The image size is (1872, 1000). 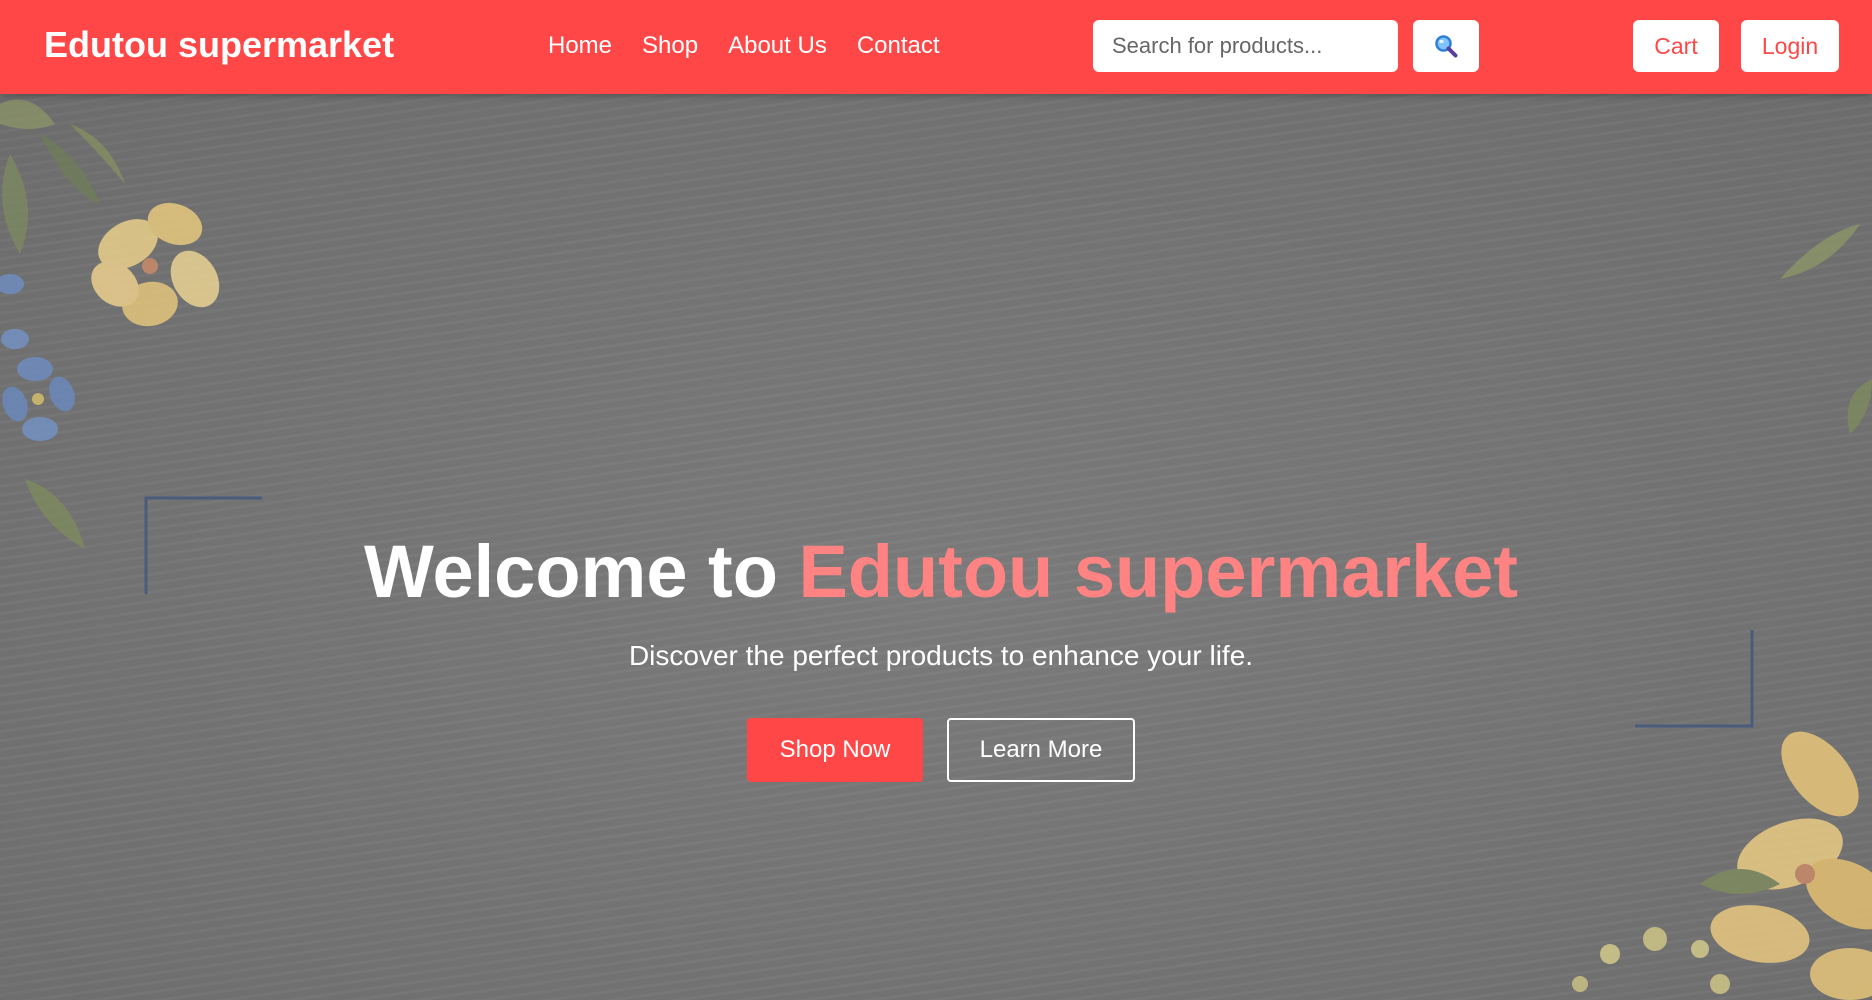 What do you see at coordinates (777, 46) in the screenshot?
I see `nav-link-about-us: About Us` at bounding box center [777, 46].